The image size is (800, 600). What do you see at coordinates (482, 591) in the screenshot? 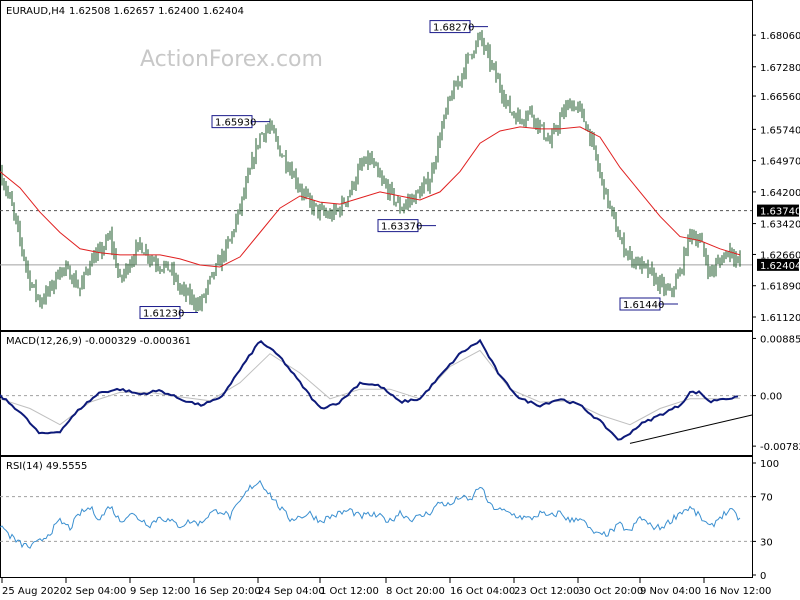
I see `time-tick-label: 16 Oct 04:00` at bounding box center [482, 591].